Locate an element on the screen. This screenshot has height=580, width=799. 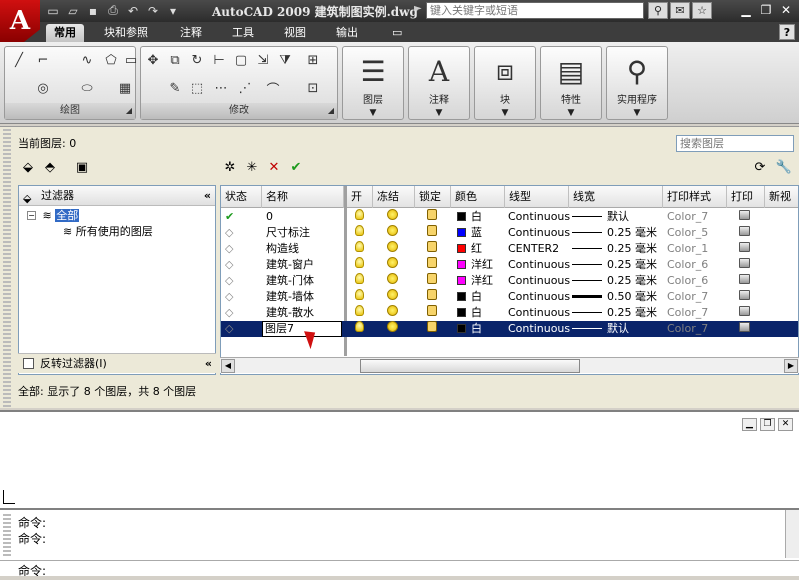
command-grip is located at coordinates (7, 536).